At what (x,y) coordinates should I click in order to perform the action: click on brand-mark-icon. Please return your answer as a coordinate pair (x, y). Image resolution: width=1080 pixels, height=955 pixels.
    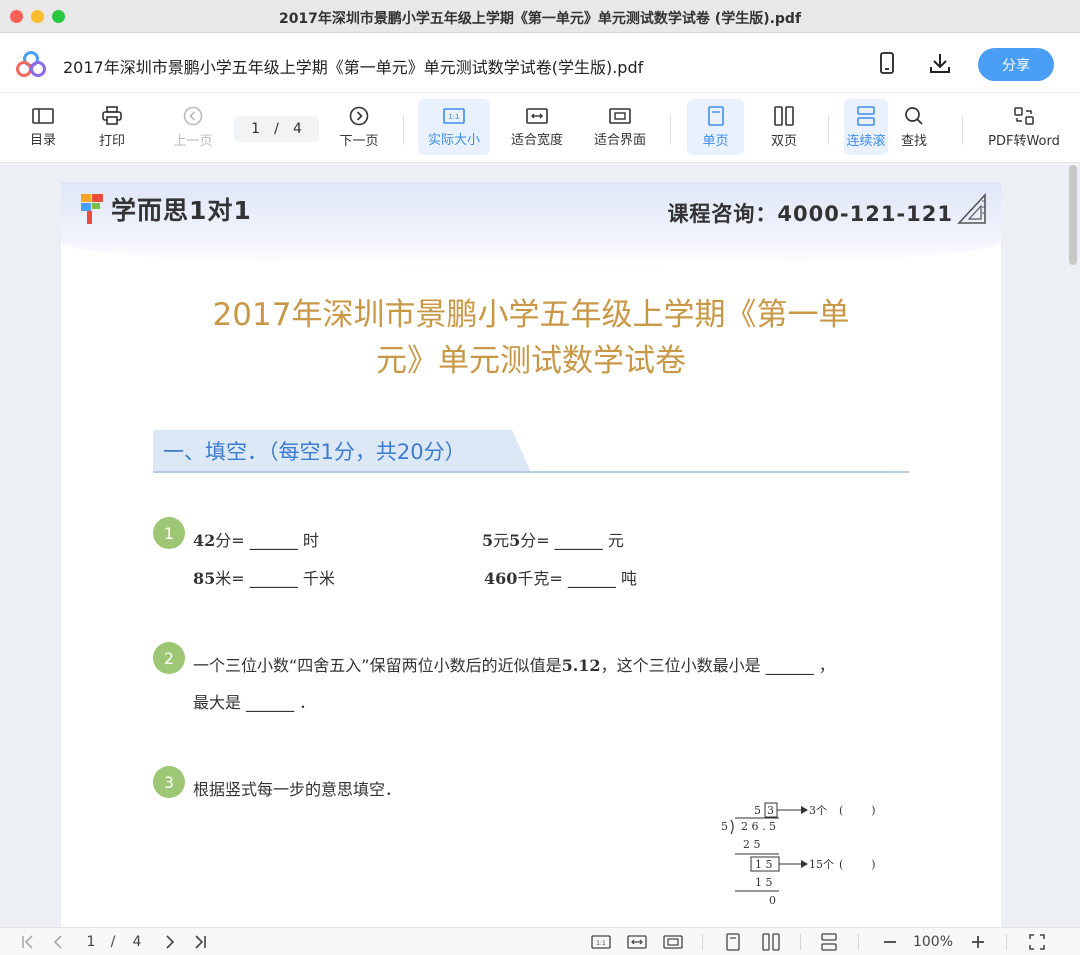
    Looking at the image, I should click on (92, 209).